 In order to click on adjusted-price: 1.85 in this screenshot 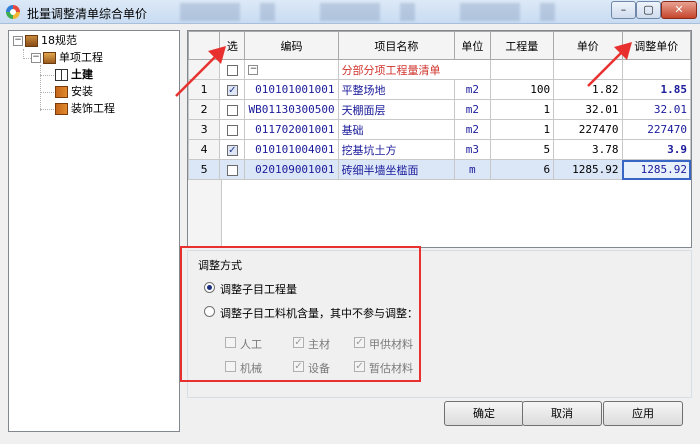, I will do `click(656, 89)`.